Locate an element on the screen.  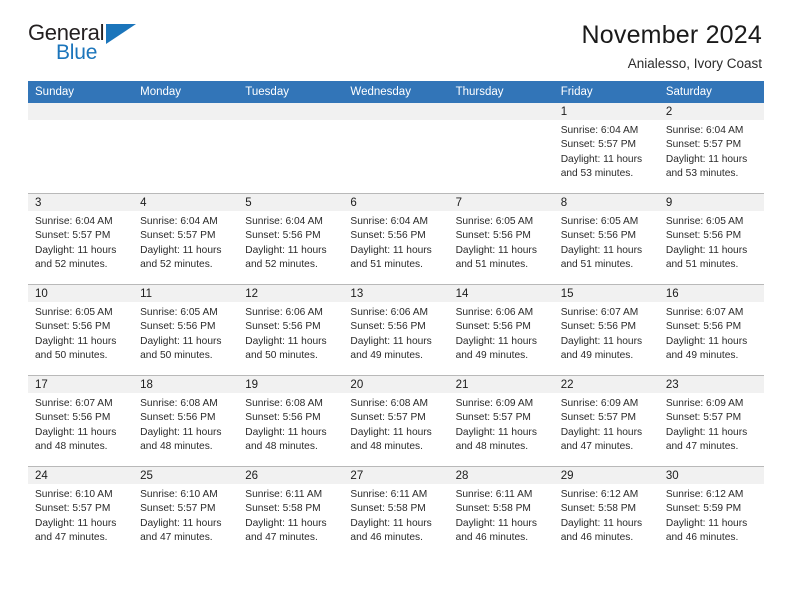
day-number: 8 is located at coordinates (606, 202).